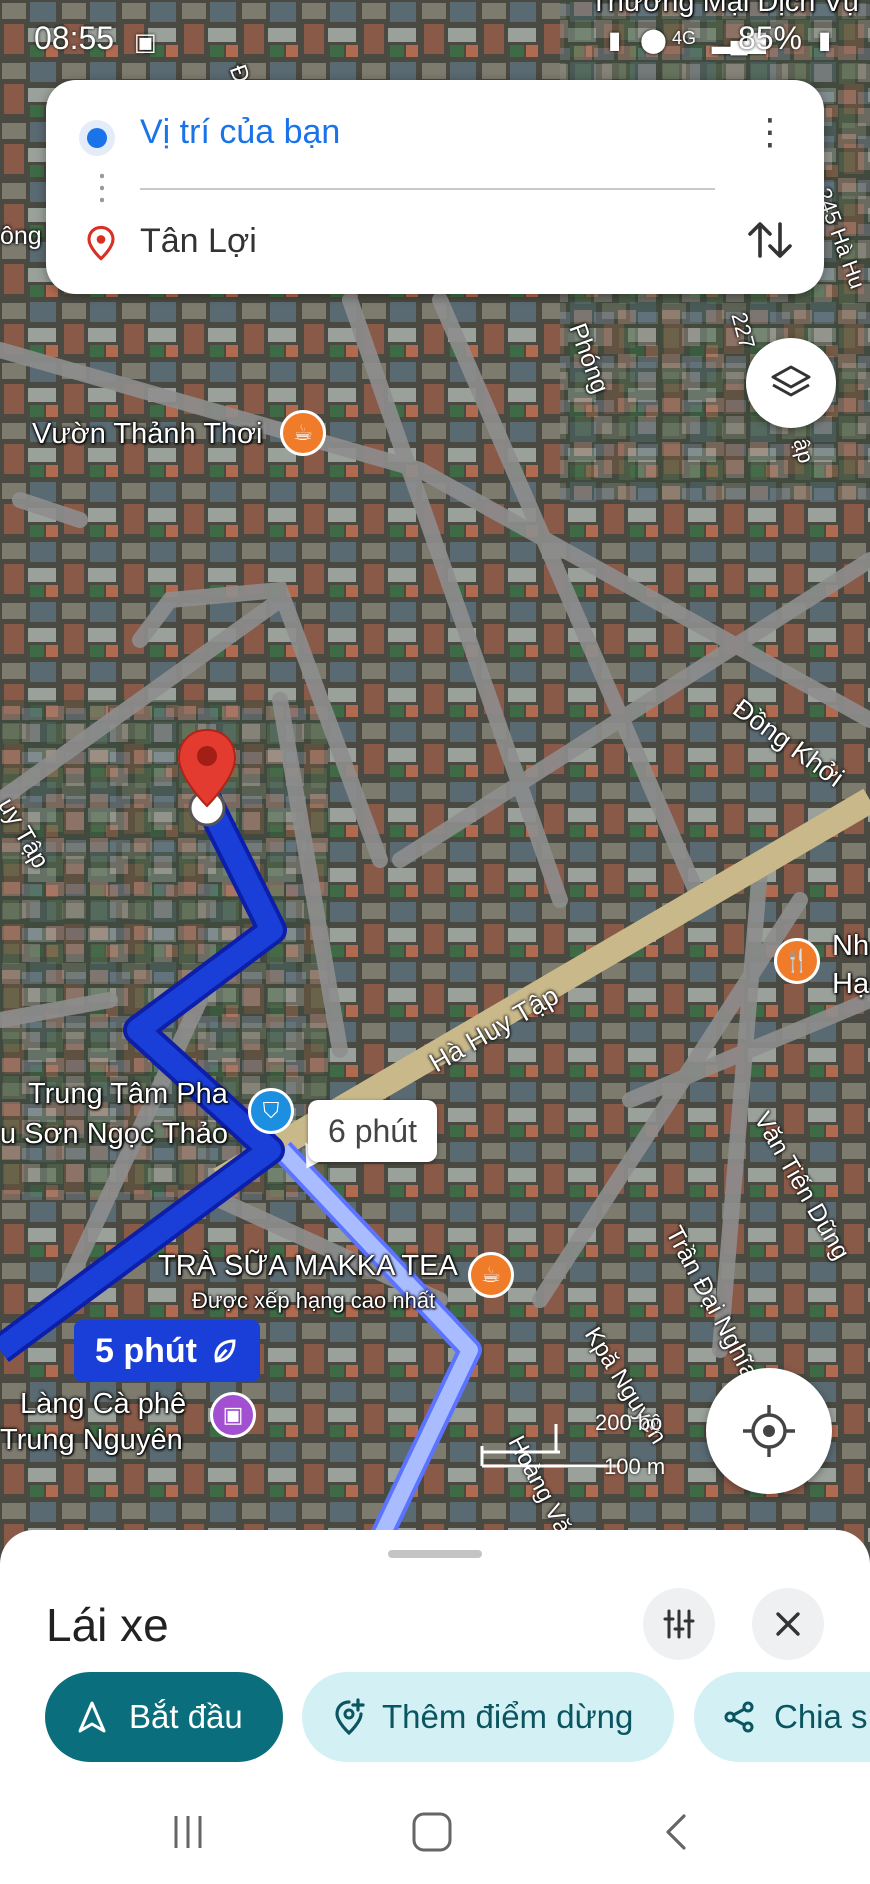 The width and height of the screenshot is (870, 1884). What do you see at coordinates (146, 1350) in the screenshot?
I see `route-time: 5 phút` at bounding box center [146, 1350].